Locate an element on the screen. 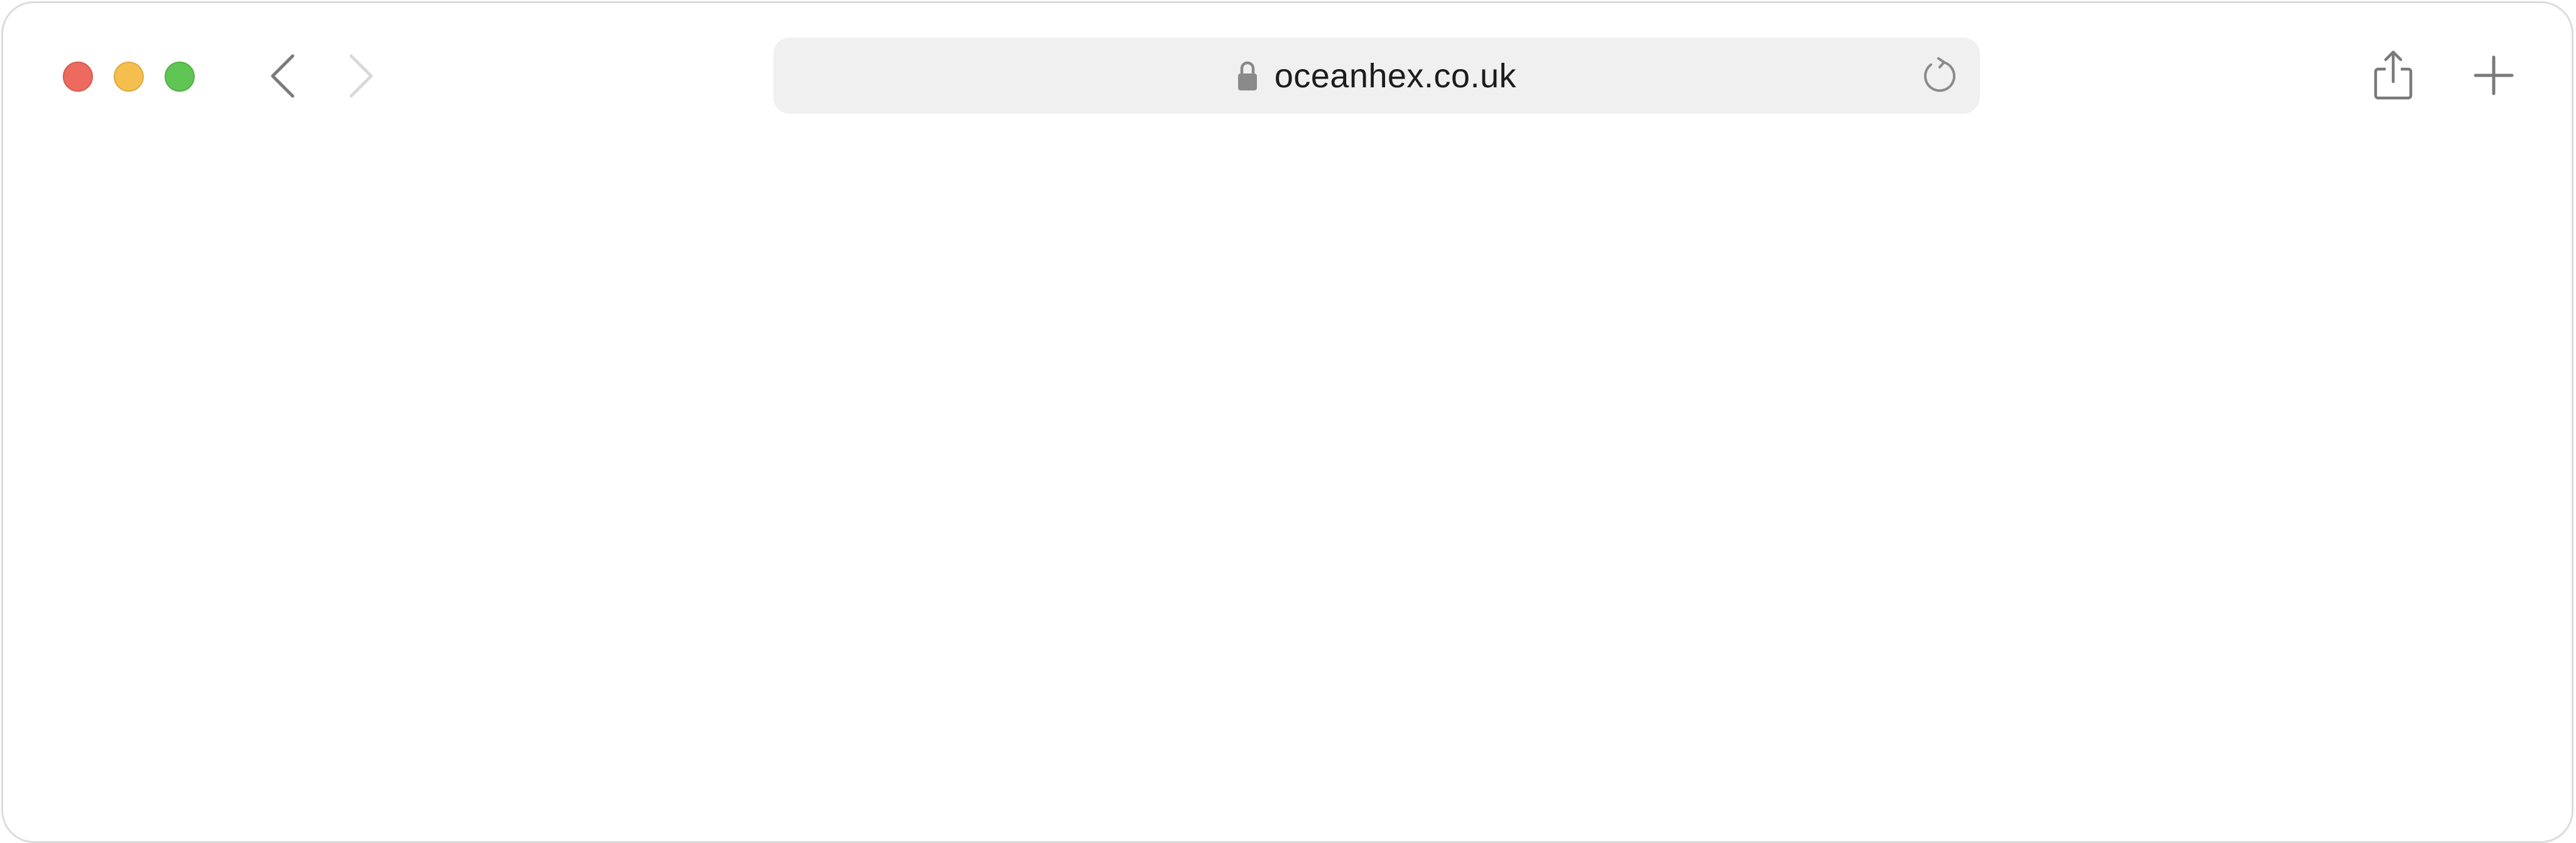 The width and height of the screenshot is (2576, 843). plus-icon is located at coordinates (2494, 75).